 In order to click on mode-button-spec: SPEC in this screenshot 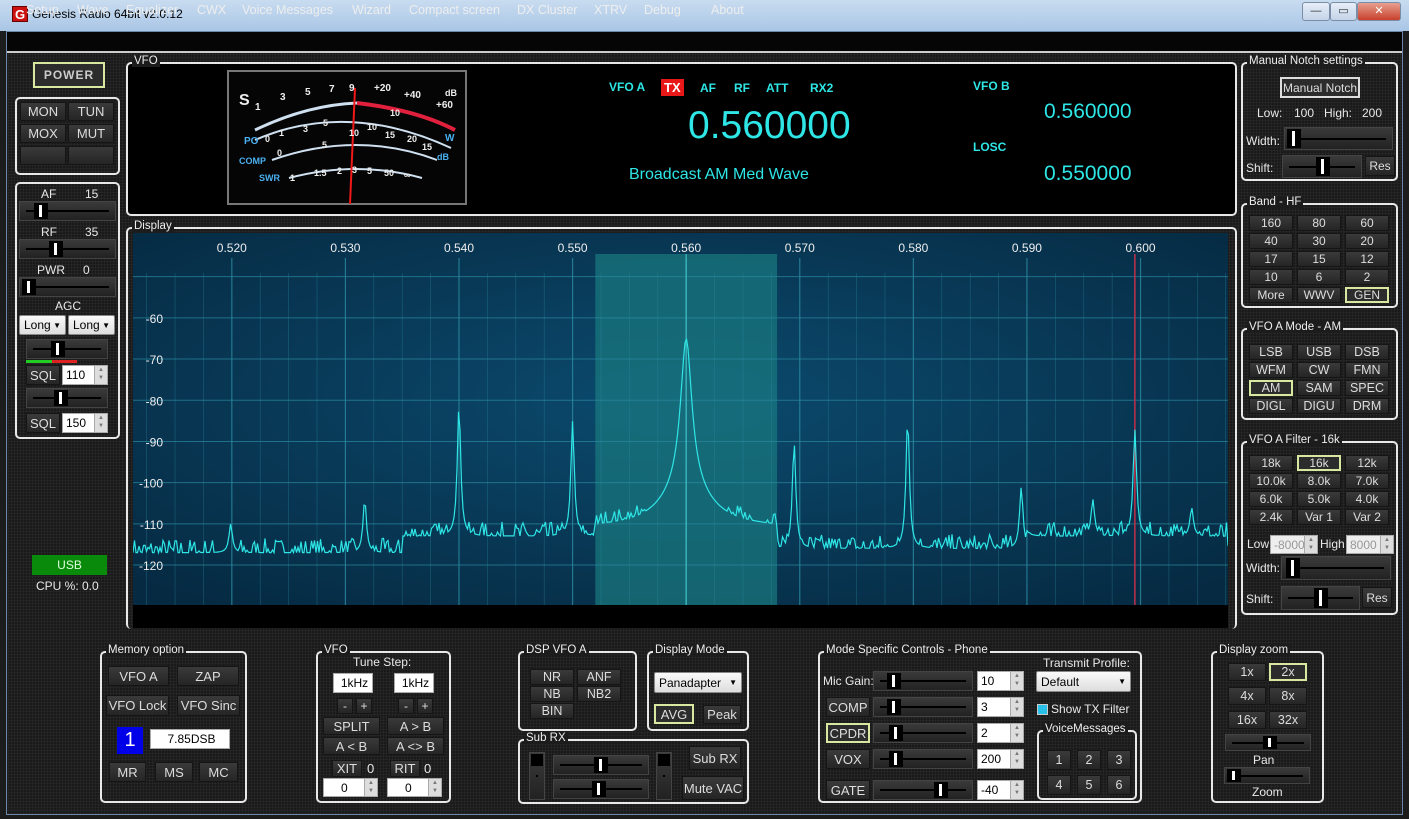, I will do `click(1367, 388)`.